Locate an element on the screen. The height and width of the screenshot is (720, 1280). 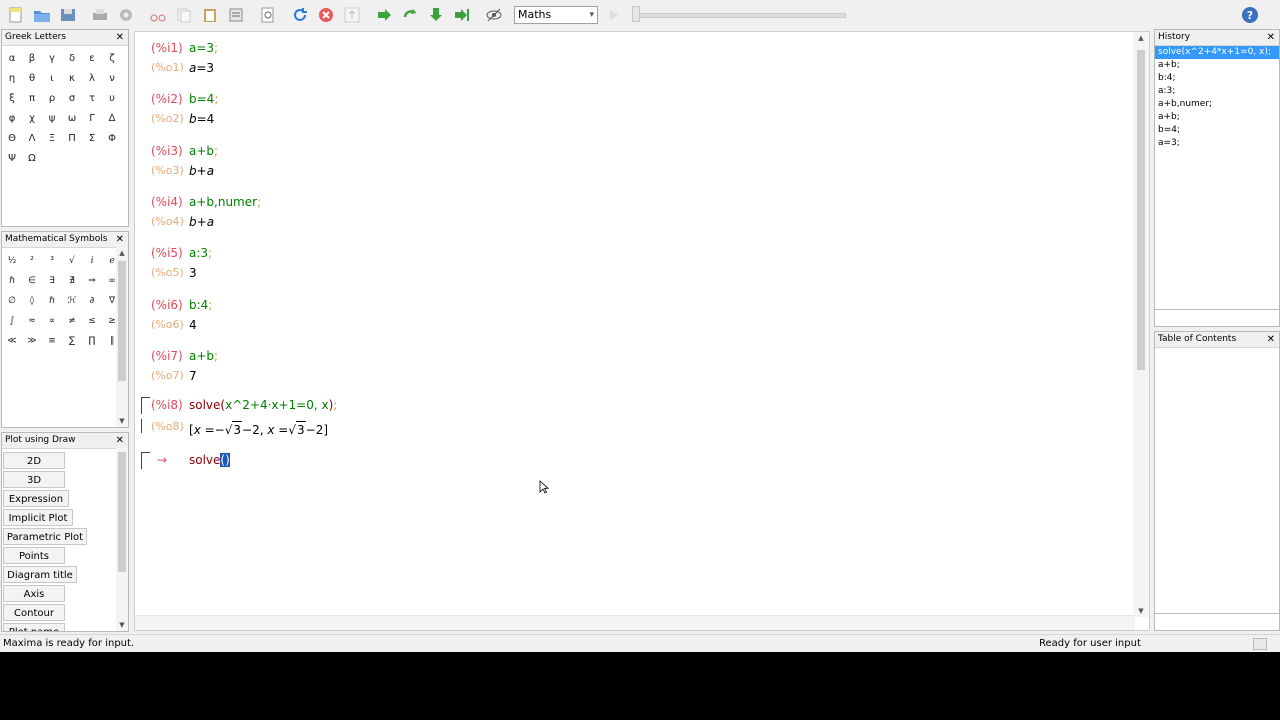
plot-draw-button: 3D is located at coordinates (34, 479).